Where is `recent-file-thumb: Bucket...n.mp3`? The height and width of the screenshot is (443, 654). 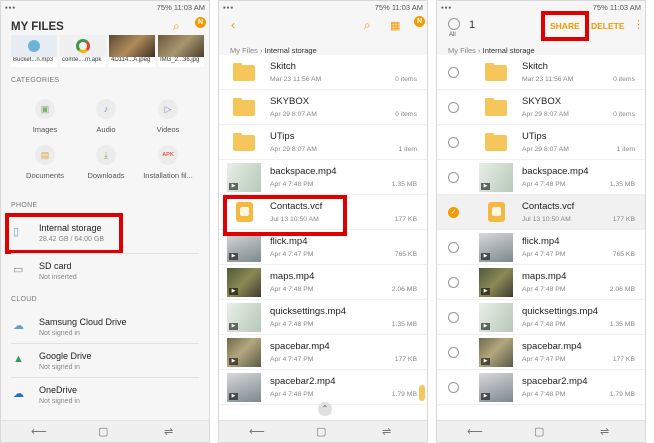 recent-file-thumb: Bucket...n.mp3 is located at coordinates (34, 51).